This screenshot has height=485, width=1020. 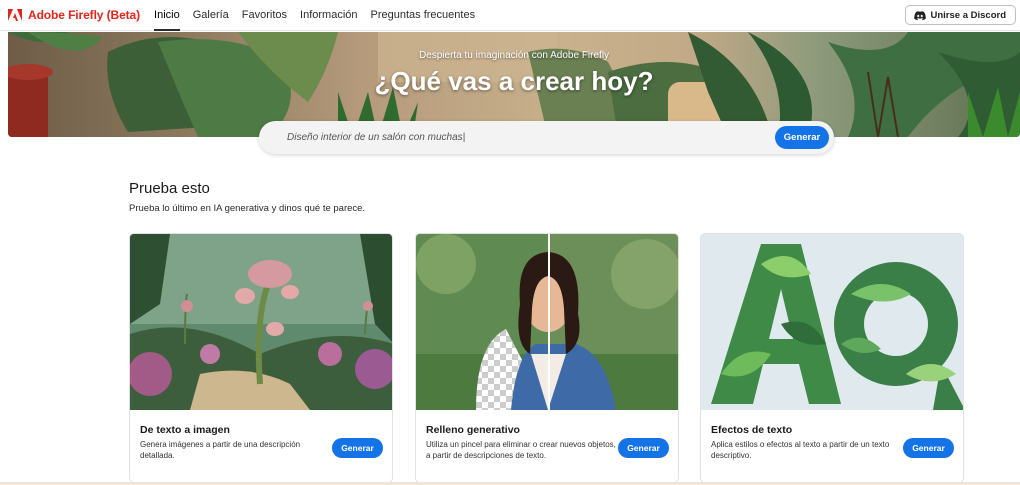 What do you see at coordinates (185, 430) in the screenshot?
I see `card-title: De texto a imagen` at bounding box center [185, 430].